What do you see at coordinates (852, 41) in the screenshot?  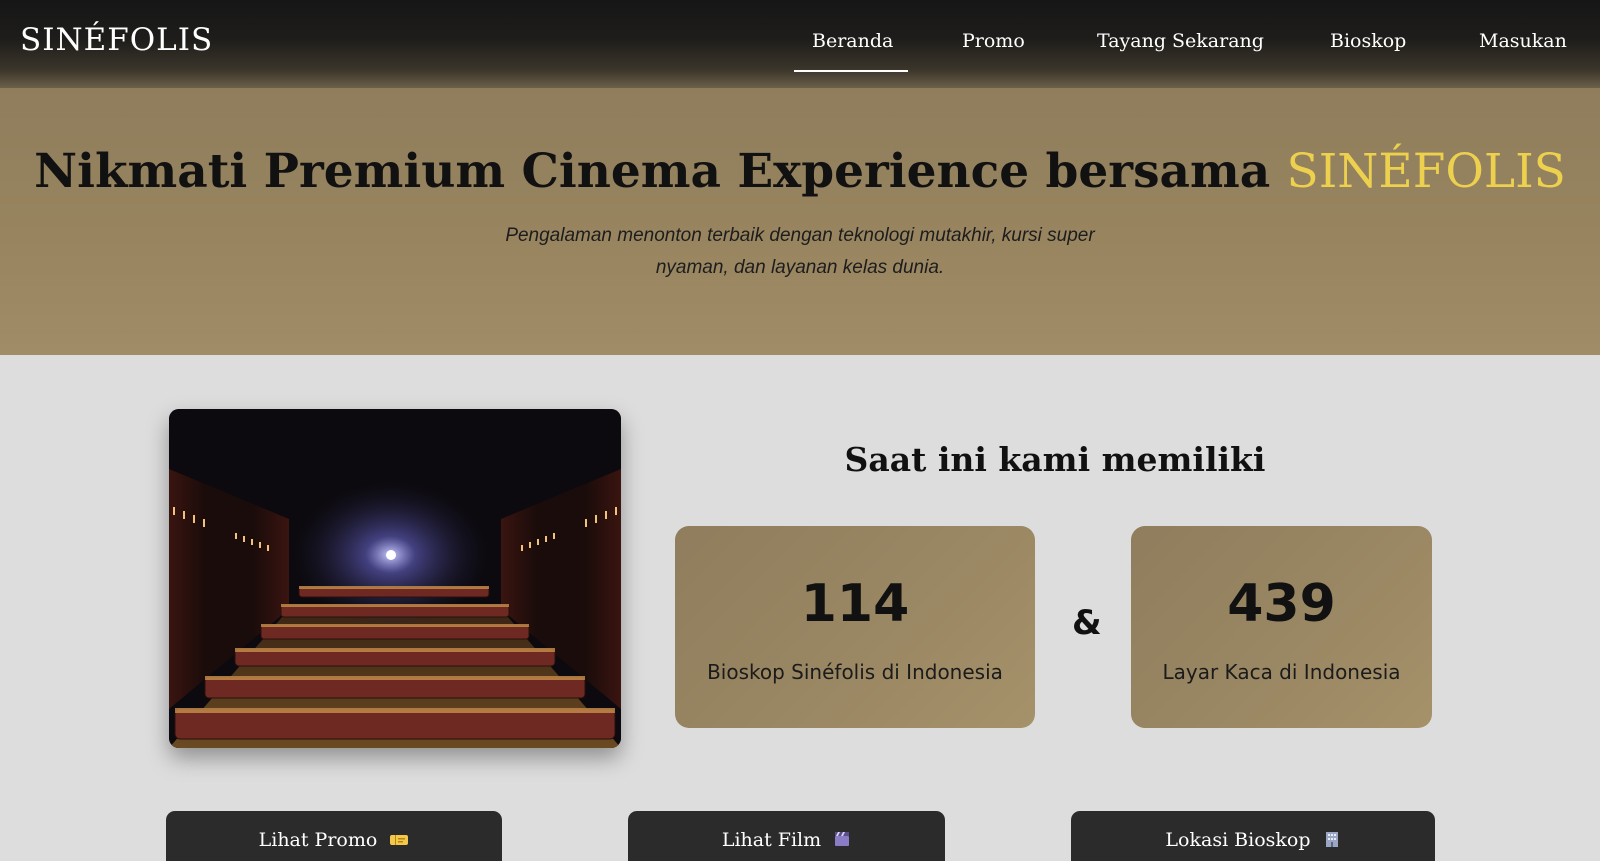 I see `nav-beranda: Beranda` at bounding box center [852, 41].